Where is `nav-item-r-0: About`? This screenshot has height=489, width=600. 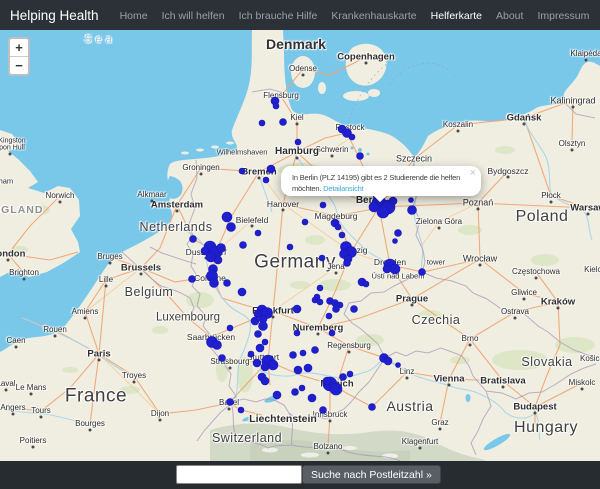
nav-item-r-0: About is located at coordinates (509, 15).